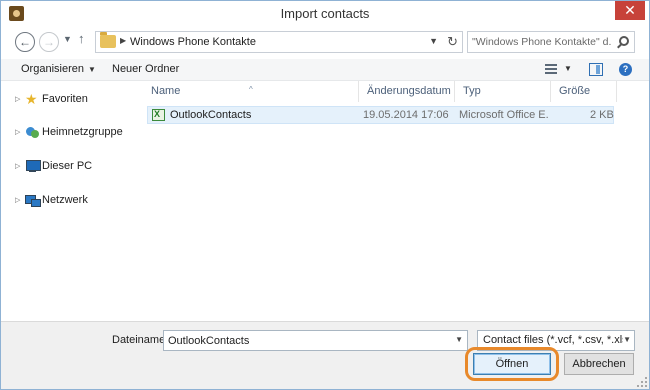 This screenshot has width=650, height=390. What do you see at coordinates (32, 132) in the screenshot?
I see `homegroup-icon` at bounding box center [32, 132].